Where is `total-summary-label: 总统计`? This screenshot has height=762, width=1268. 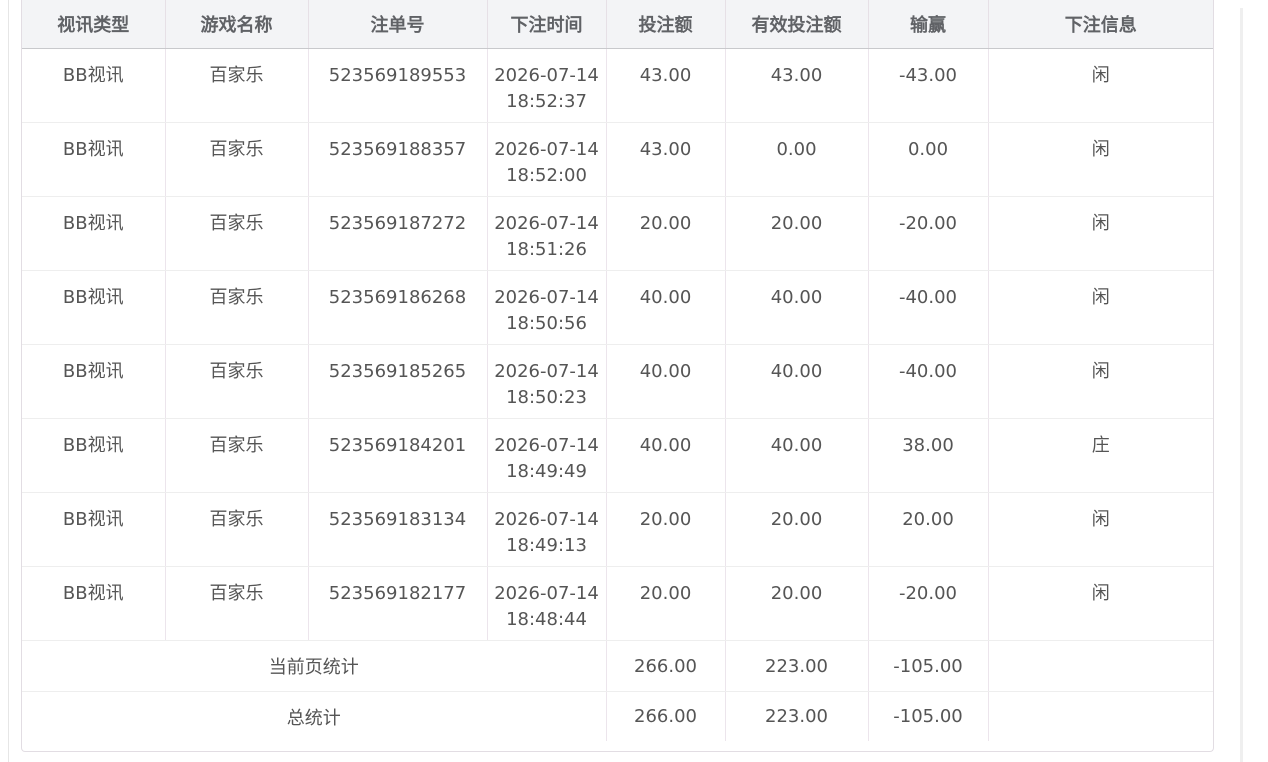
total-summary-label: 总统计 is located at coordinates (314, 716).